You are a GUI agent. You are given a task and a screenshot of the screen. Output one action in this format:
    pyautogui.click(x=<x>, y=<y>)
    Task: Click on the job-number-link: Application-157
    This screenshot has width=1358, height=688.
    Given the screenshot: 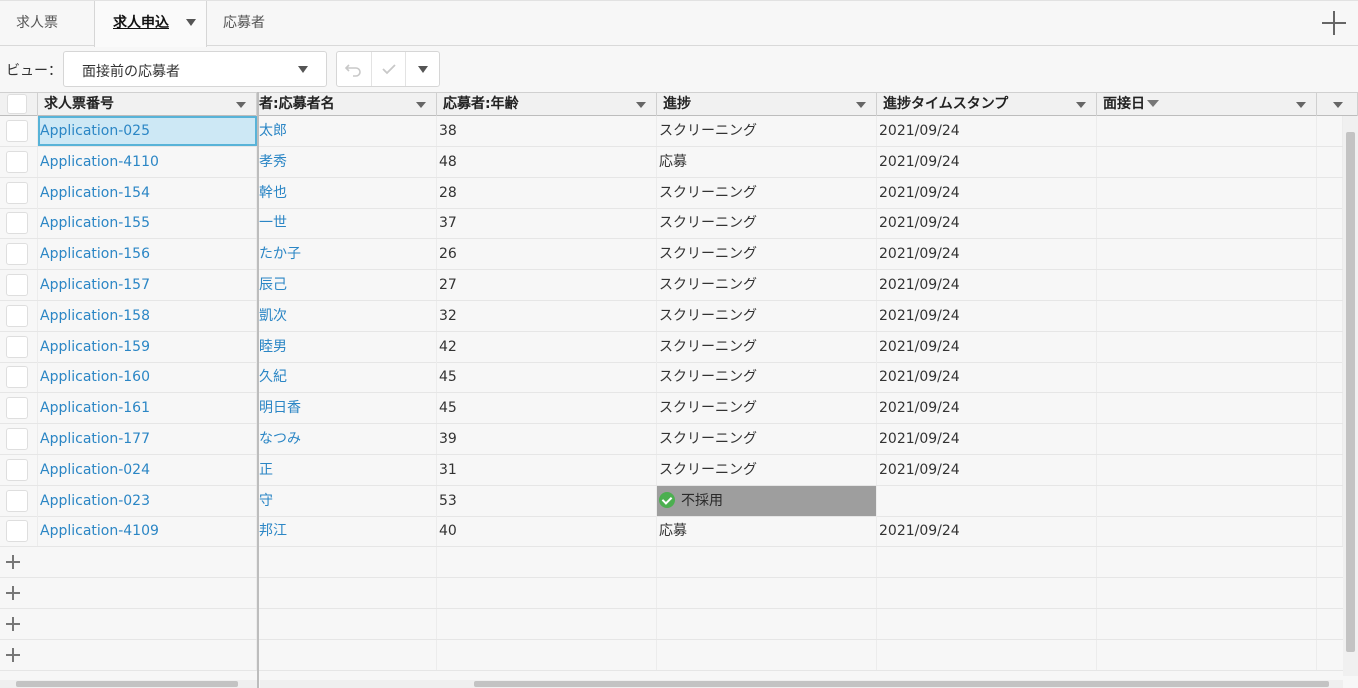 What is the action you would take?
    pyautogui.click(x=95, y=285)
    